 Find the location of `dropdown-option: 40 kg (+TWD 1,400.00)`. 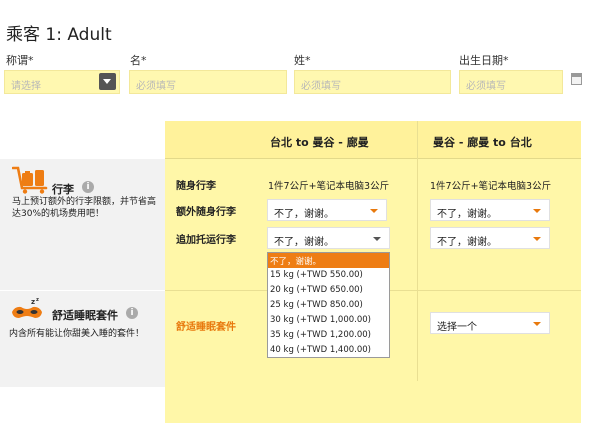

dropdown-option: 40 kg (+TWD 1,400.00) is located at coordinates (328, 350).